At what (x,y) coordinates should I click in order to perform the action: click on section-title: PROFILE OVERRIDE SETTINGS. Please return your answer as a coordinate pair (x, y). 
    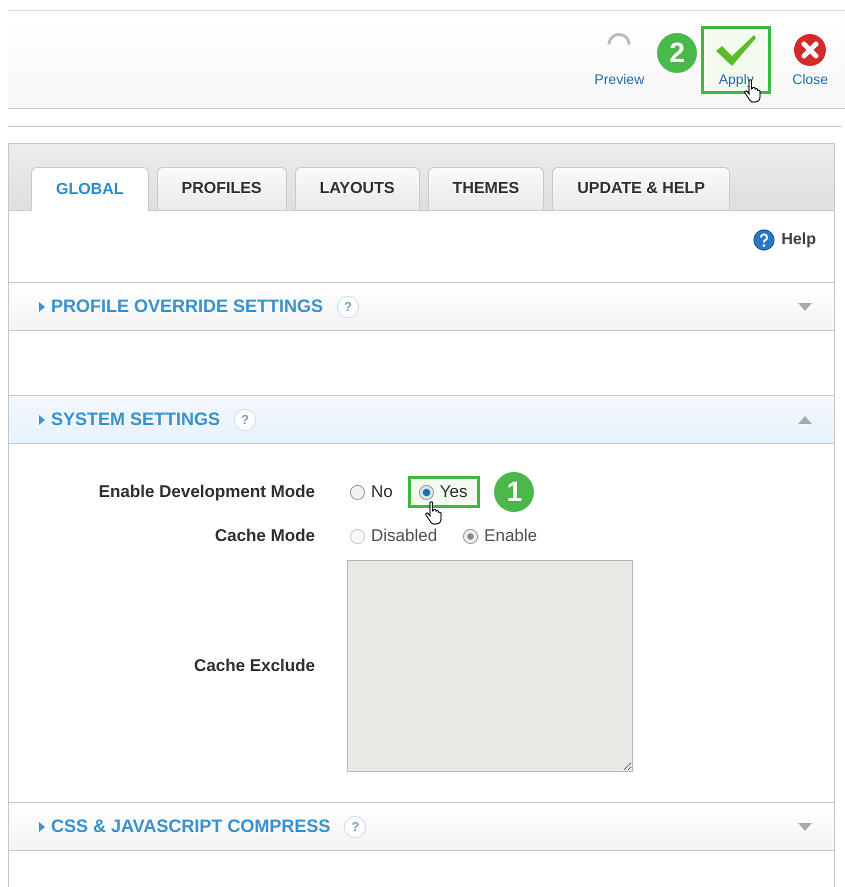
    Looking at the image, I should click on (187, 306).